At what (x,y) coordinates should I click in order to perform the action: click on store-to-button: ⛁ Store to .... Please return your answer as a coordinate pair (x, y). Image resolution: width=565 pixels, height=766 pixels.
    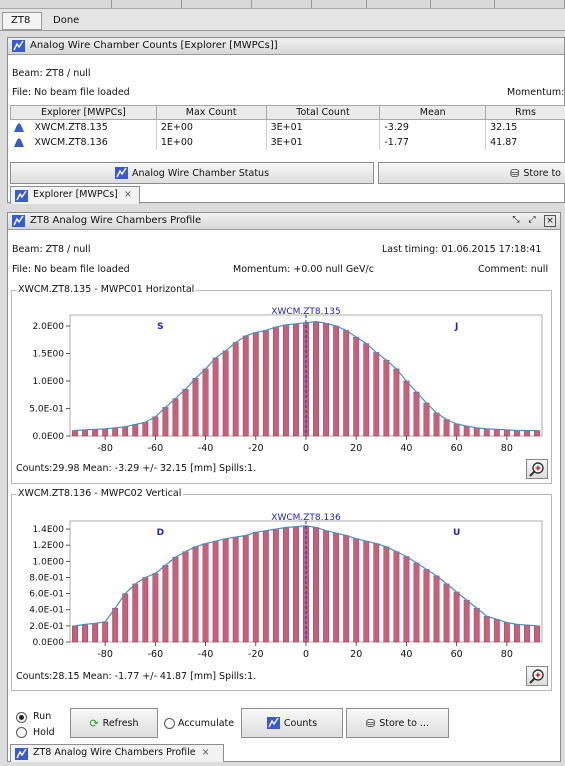
    Looking at the image, I should click on (397, 723).